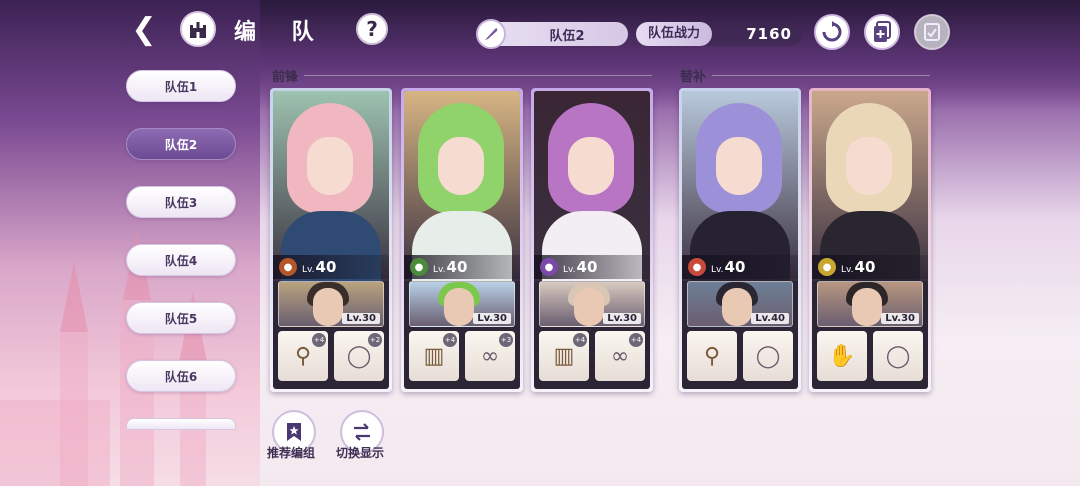 This screenshot has width=1080, height=486. I want to click on equipment-slot-2: ∞ +4, so click(620, 356).